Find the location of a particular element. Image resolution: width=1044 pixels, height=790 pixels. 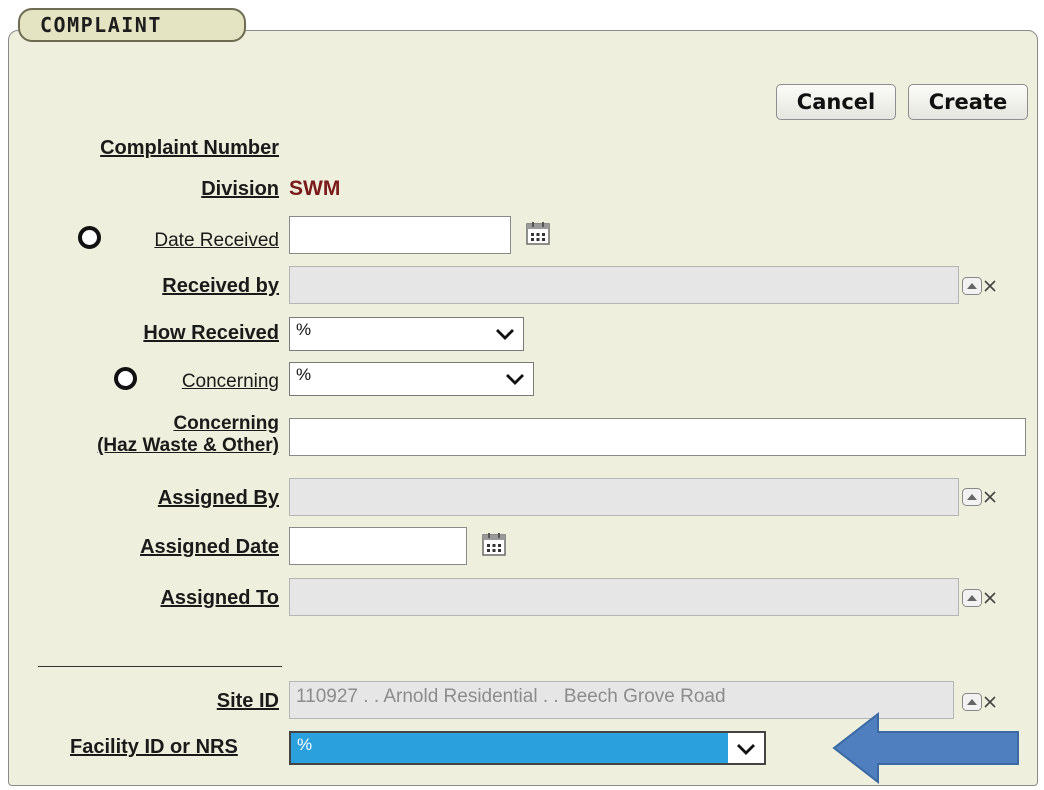

concerning-haz-label-line1: Concerning is located at coordinates (226, 423).